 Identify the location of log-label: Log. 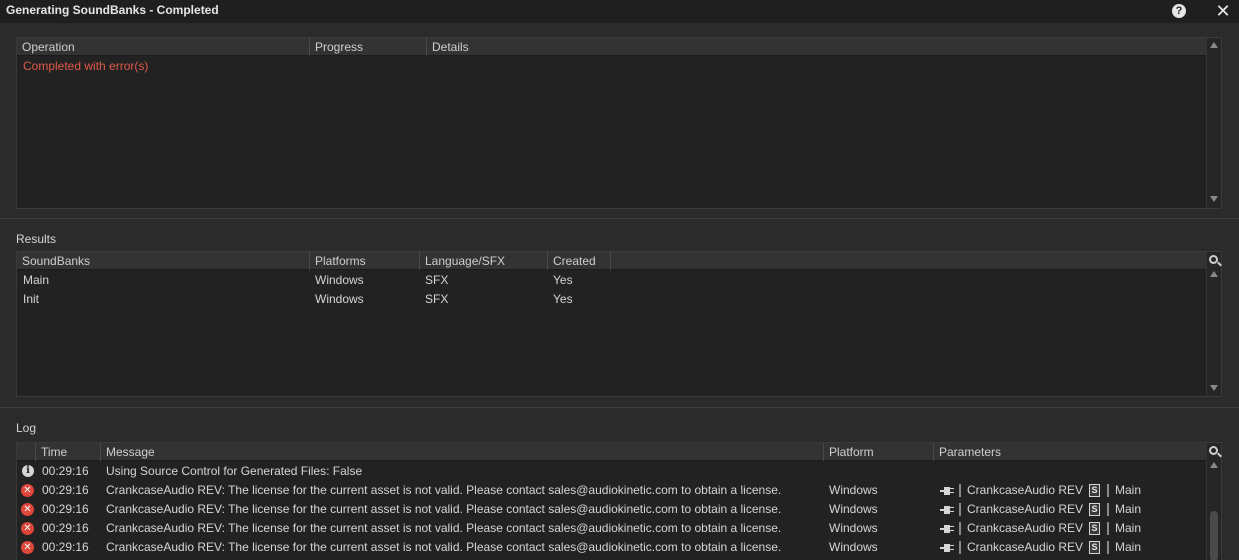
(26, 428).